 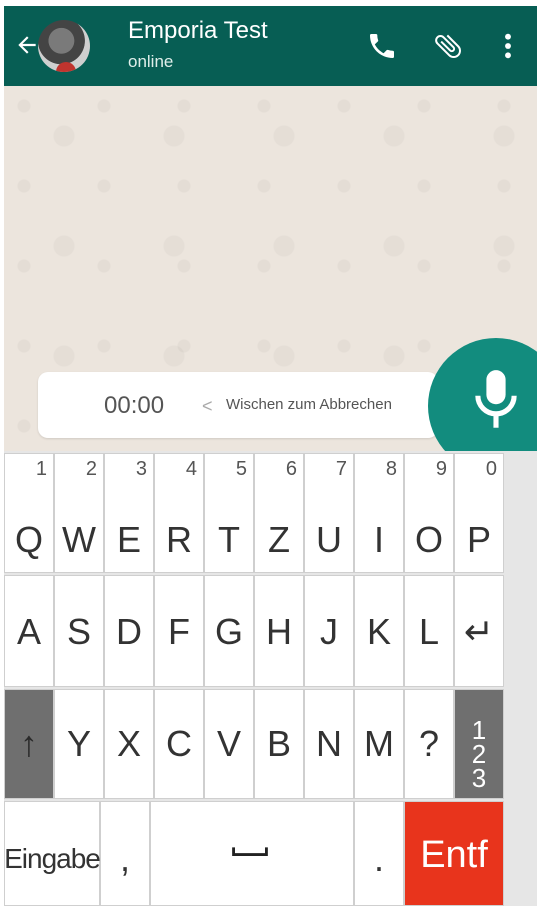 What do you see at coordinates (27, 45) in the screenshot?
I see `back-arrow-icon` at bounding box center [27, 45].